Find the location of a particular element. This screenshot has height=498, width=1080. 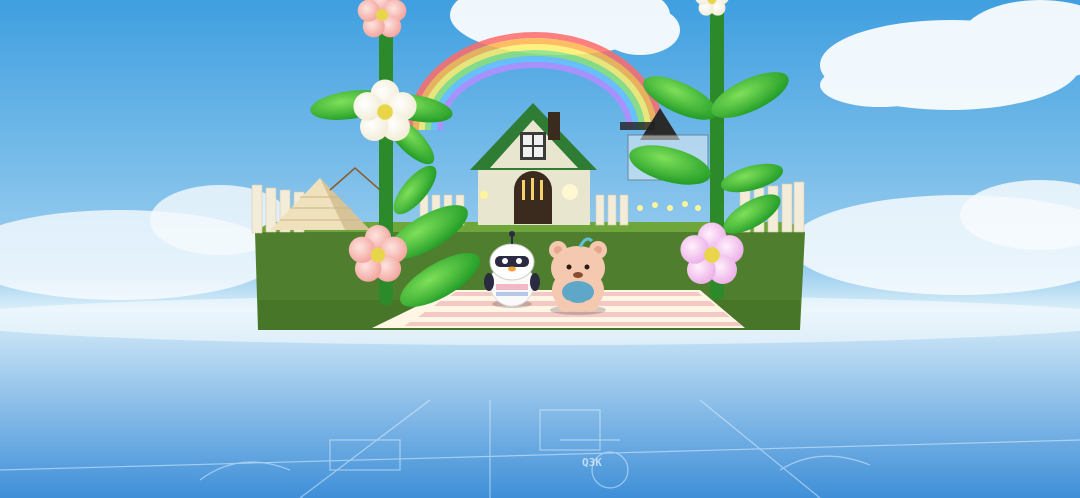

pink-flower-top-left-icon is located at coordinates (382, 19).